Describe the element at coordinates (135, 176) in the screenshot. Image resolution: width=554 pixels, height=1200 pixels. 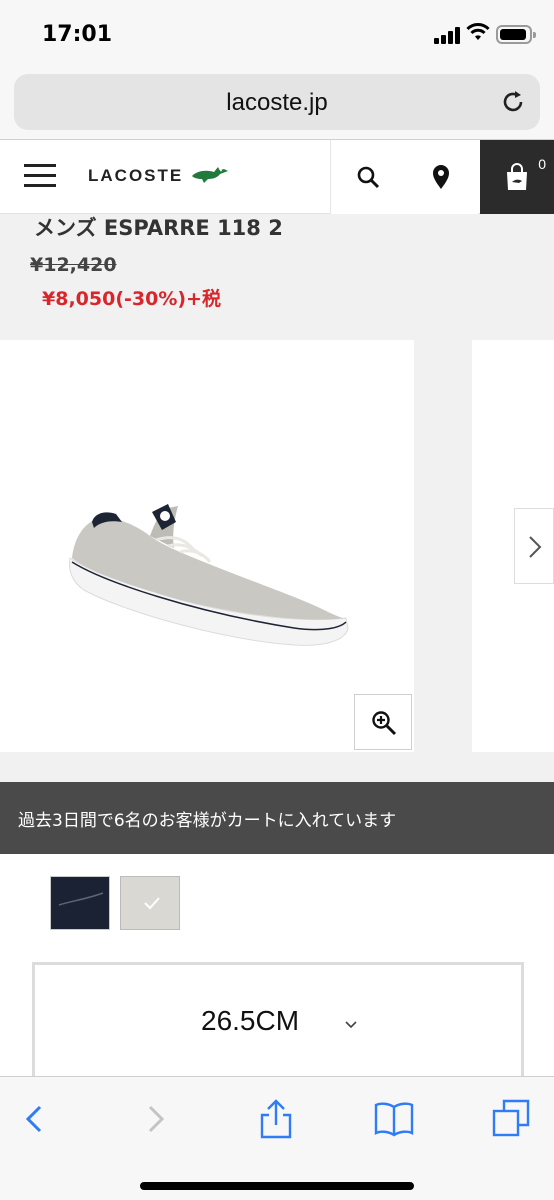
I see `brand-logo-text: LACOSTE` at that location.